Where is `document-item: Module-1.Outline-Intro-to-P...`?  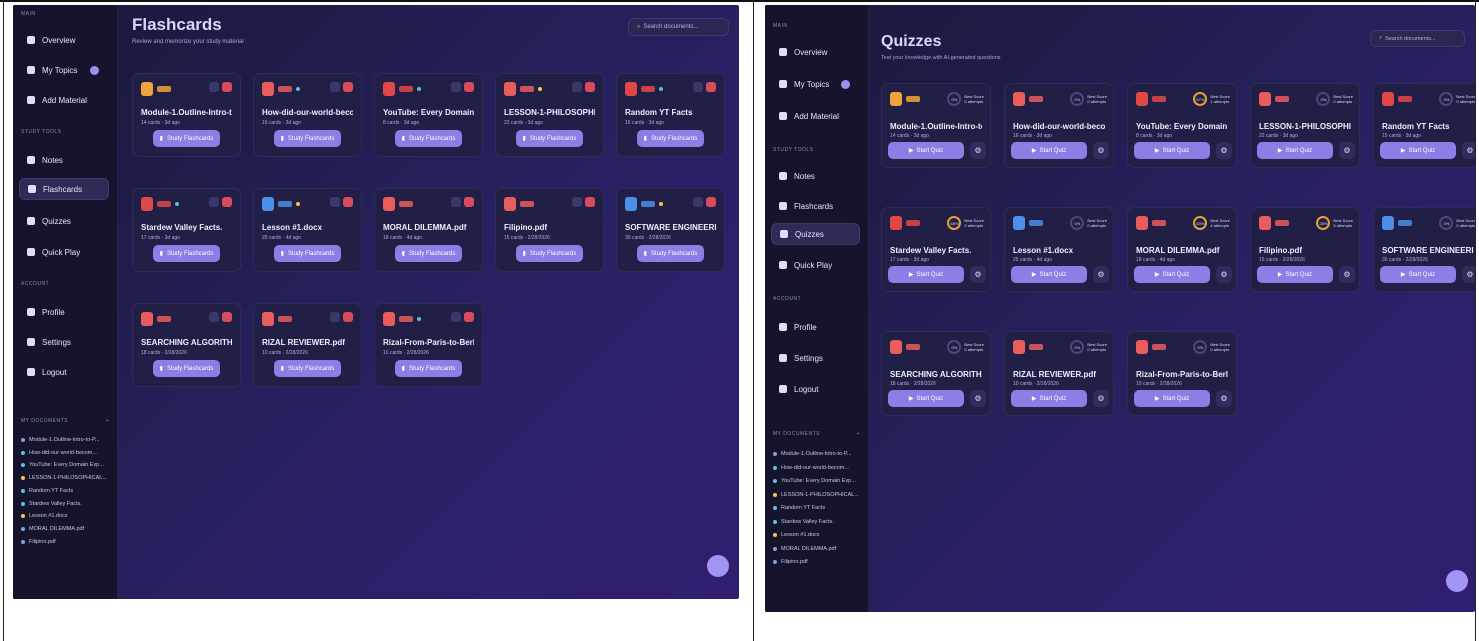 document-item: Module-1.Outline-Intro-to-P... is located at coordinates (817, 454).